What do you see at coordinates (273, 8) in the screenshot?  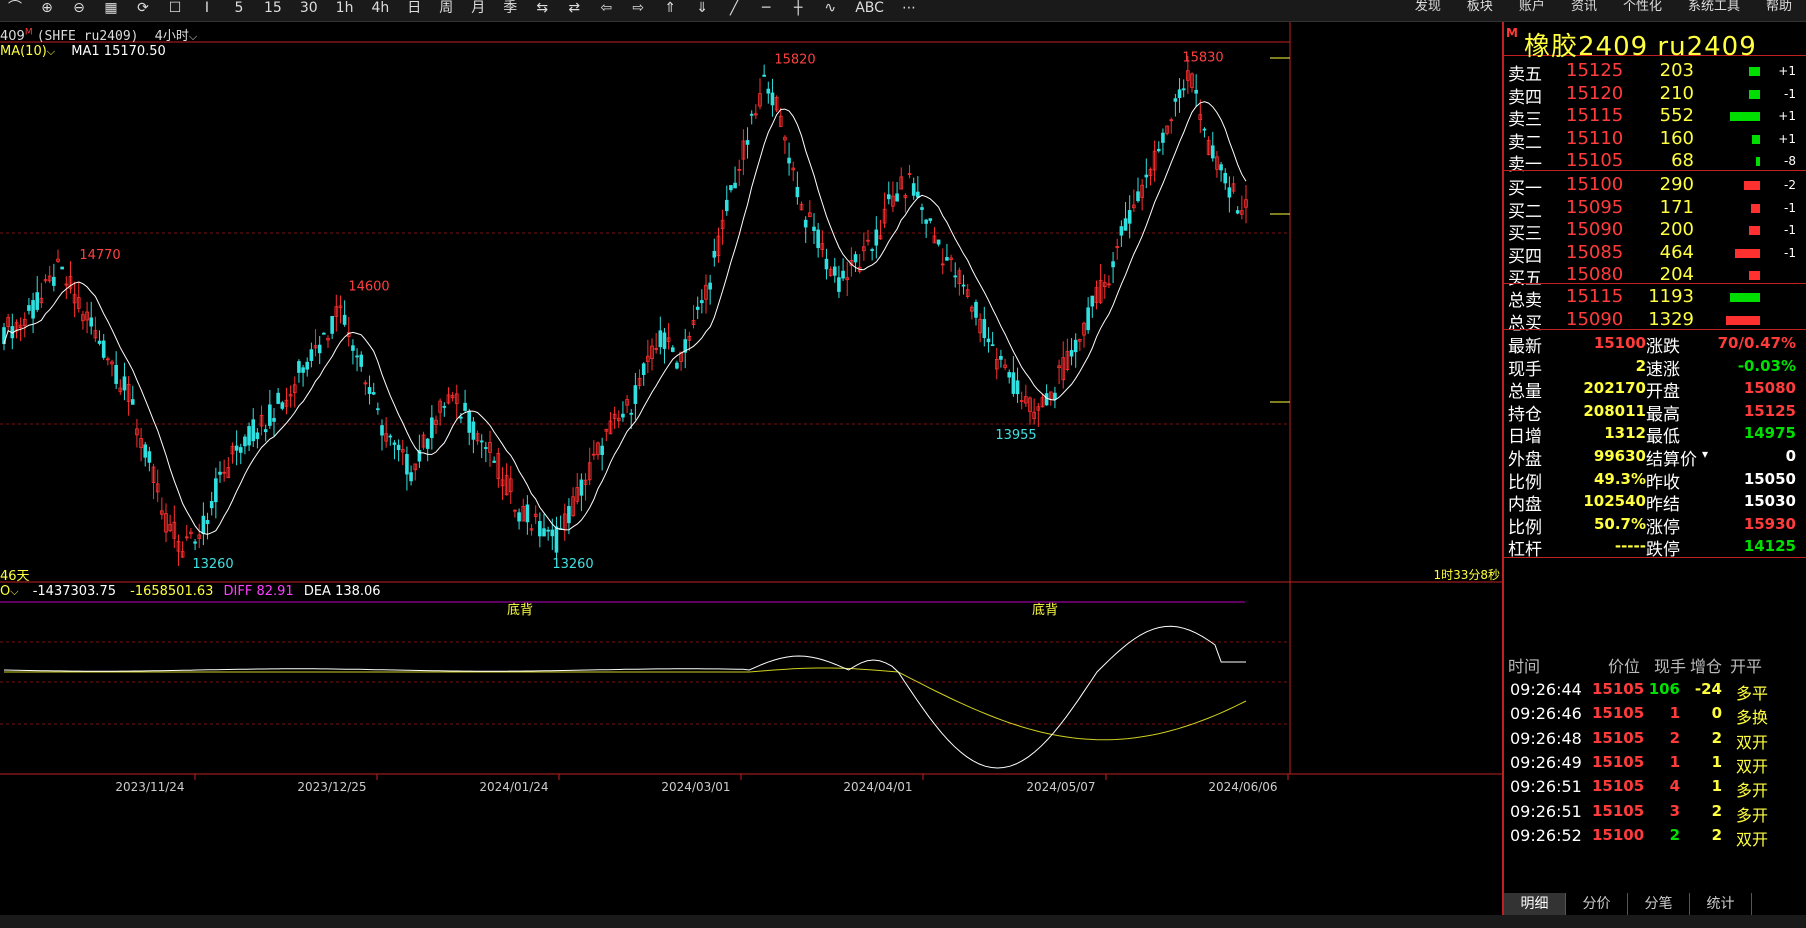 I see `toolbar-tool-icon: 15` at bounding box center [273, 8].